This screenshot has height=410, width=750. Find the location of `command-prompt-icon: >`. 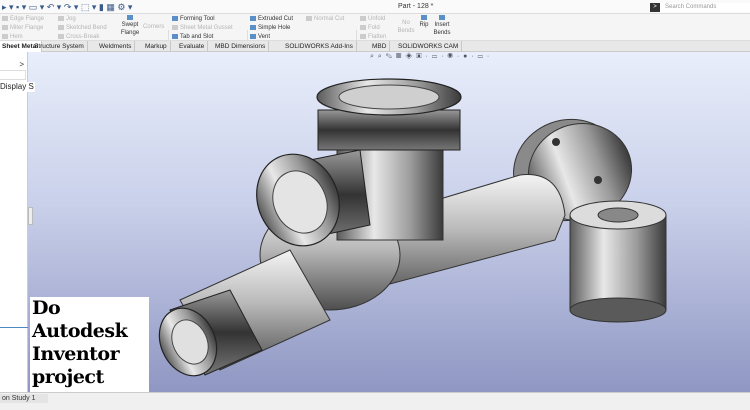

command-prompt-icon: > is located at coordinates (655, 7).